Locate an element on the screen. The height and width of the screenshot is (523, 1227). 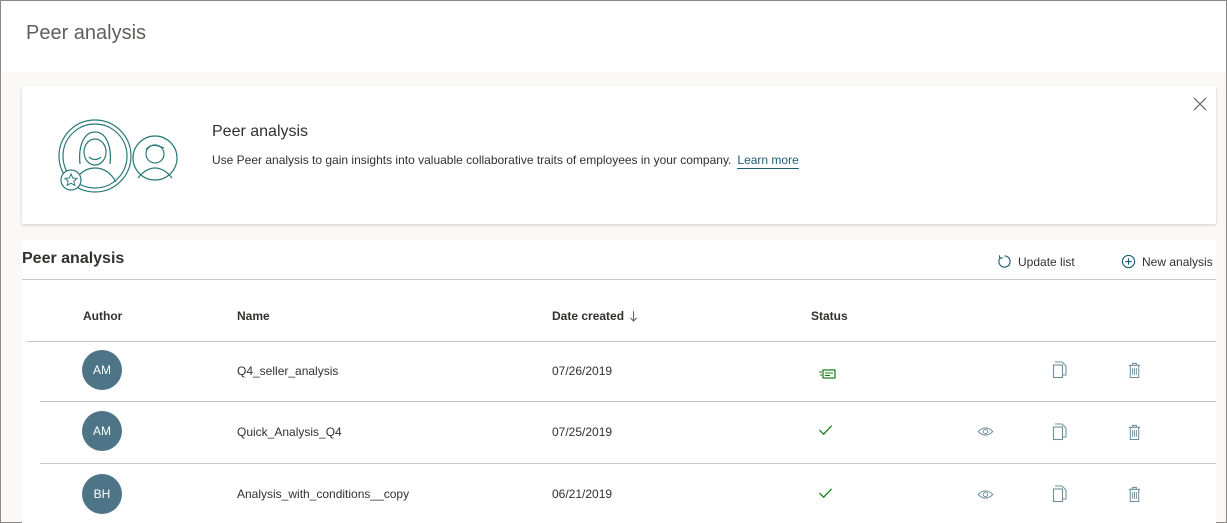
table-row: AM Q4_seller_analysis 07/26/2019 is located at coordinates (619, 371).